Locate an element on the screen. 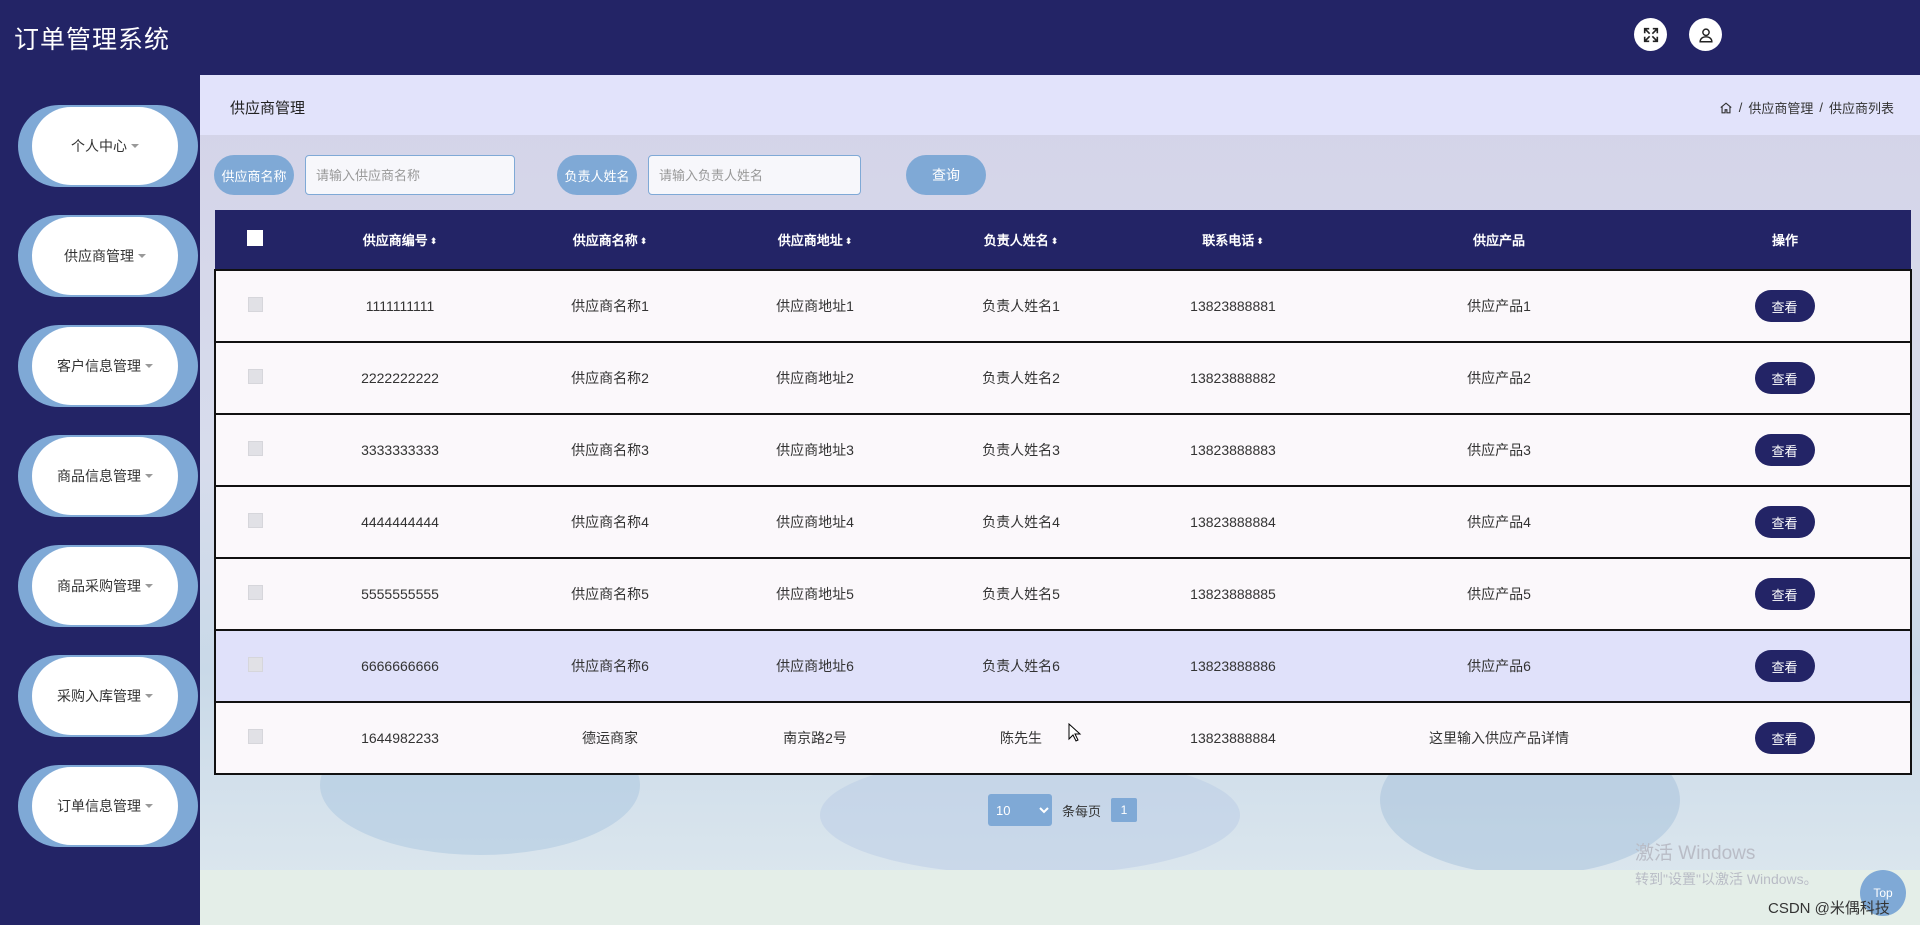  sidebar-item-purchase-management: 商品采购管理 is located at coordinates (108, 586).